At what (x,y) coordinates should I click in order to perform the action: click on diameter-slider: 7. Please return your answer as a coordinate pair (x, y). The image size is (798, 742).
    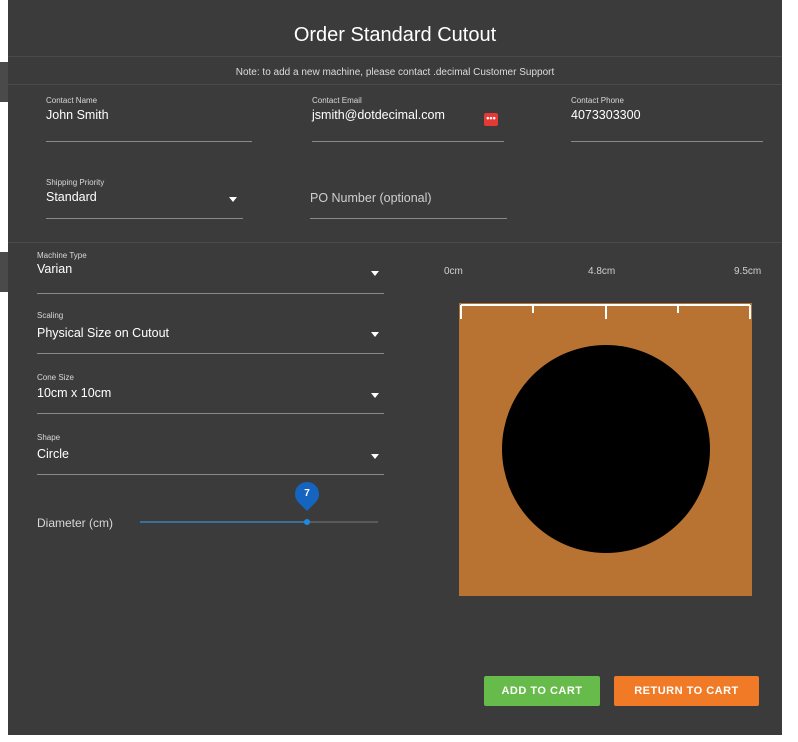
    Looking at the image, I should click on (259, 504).